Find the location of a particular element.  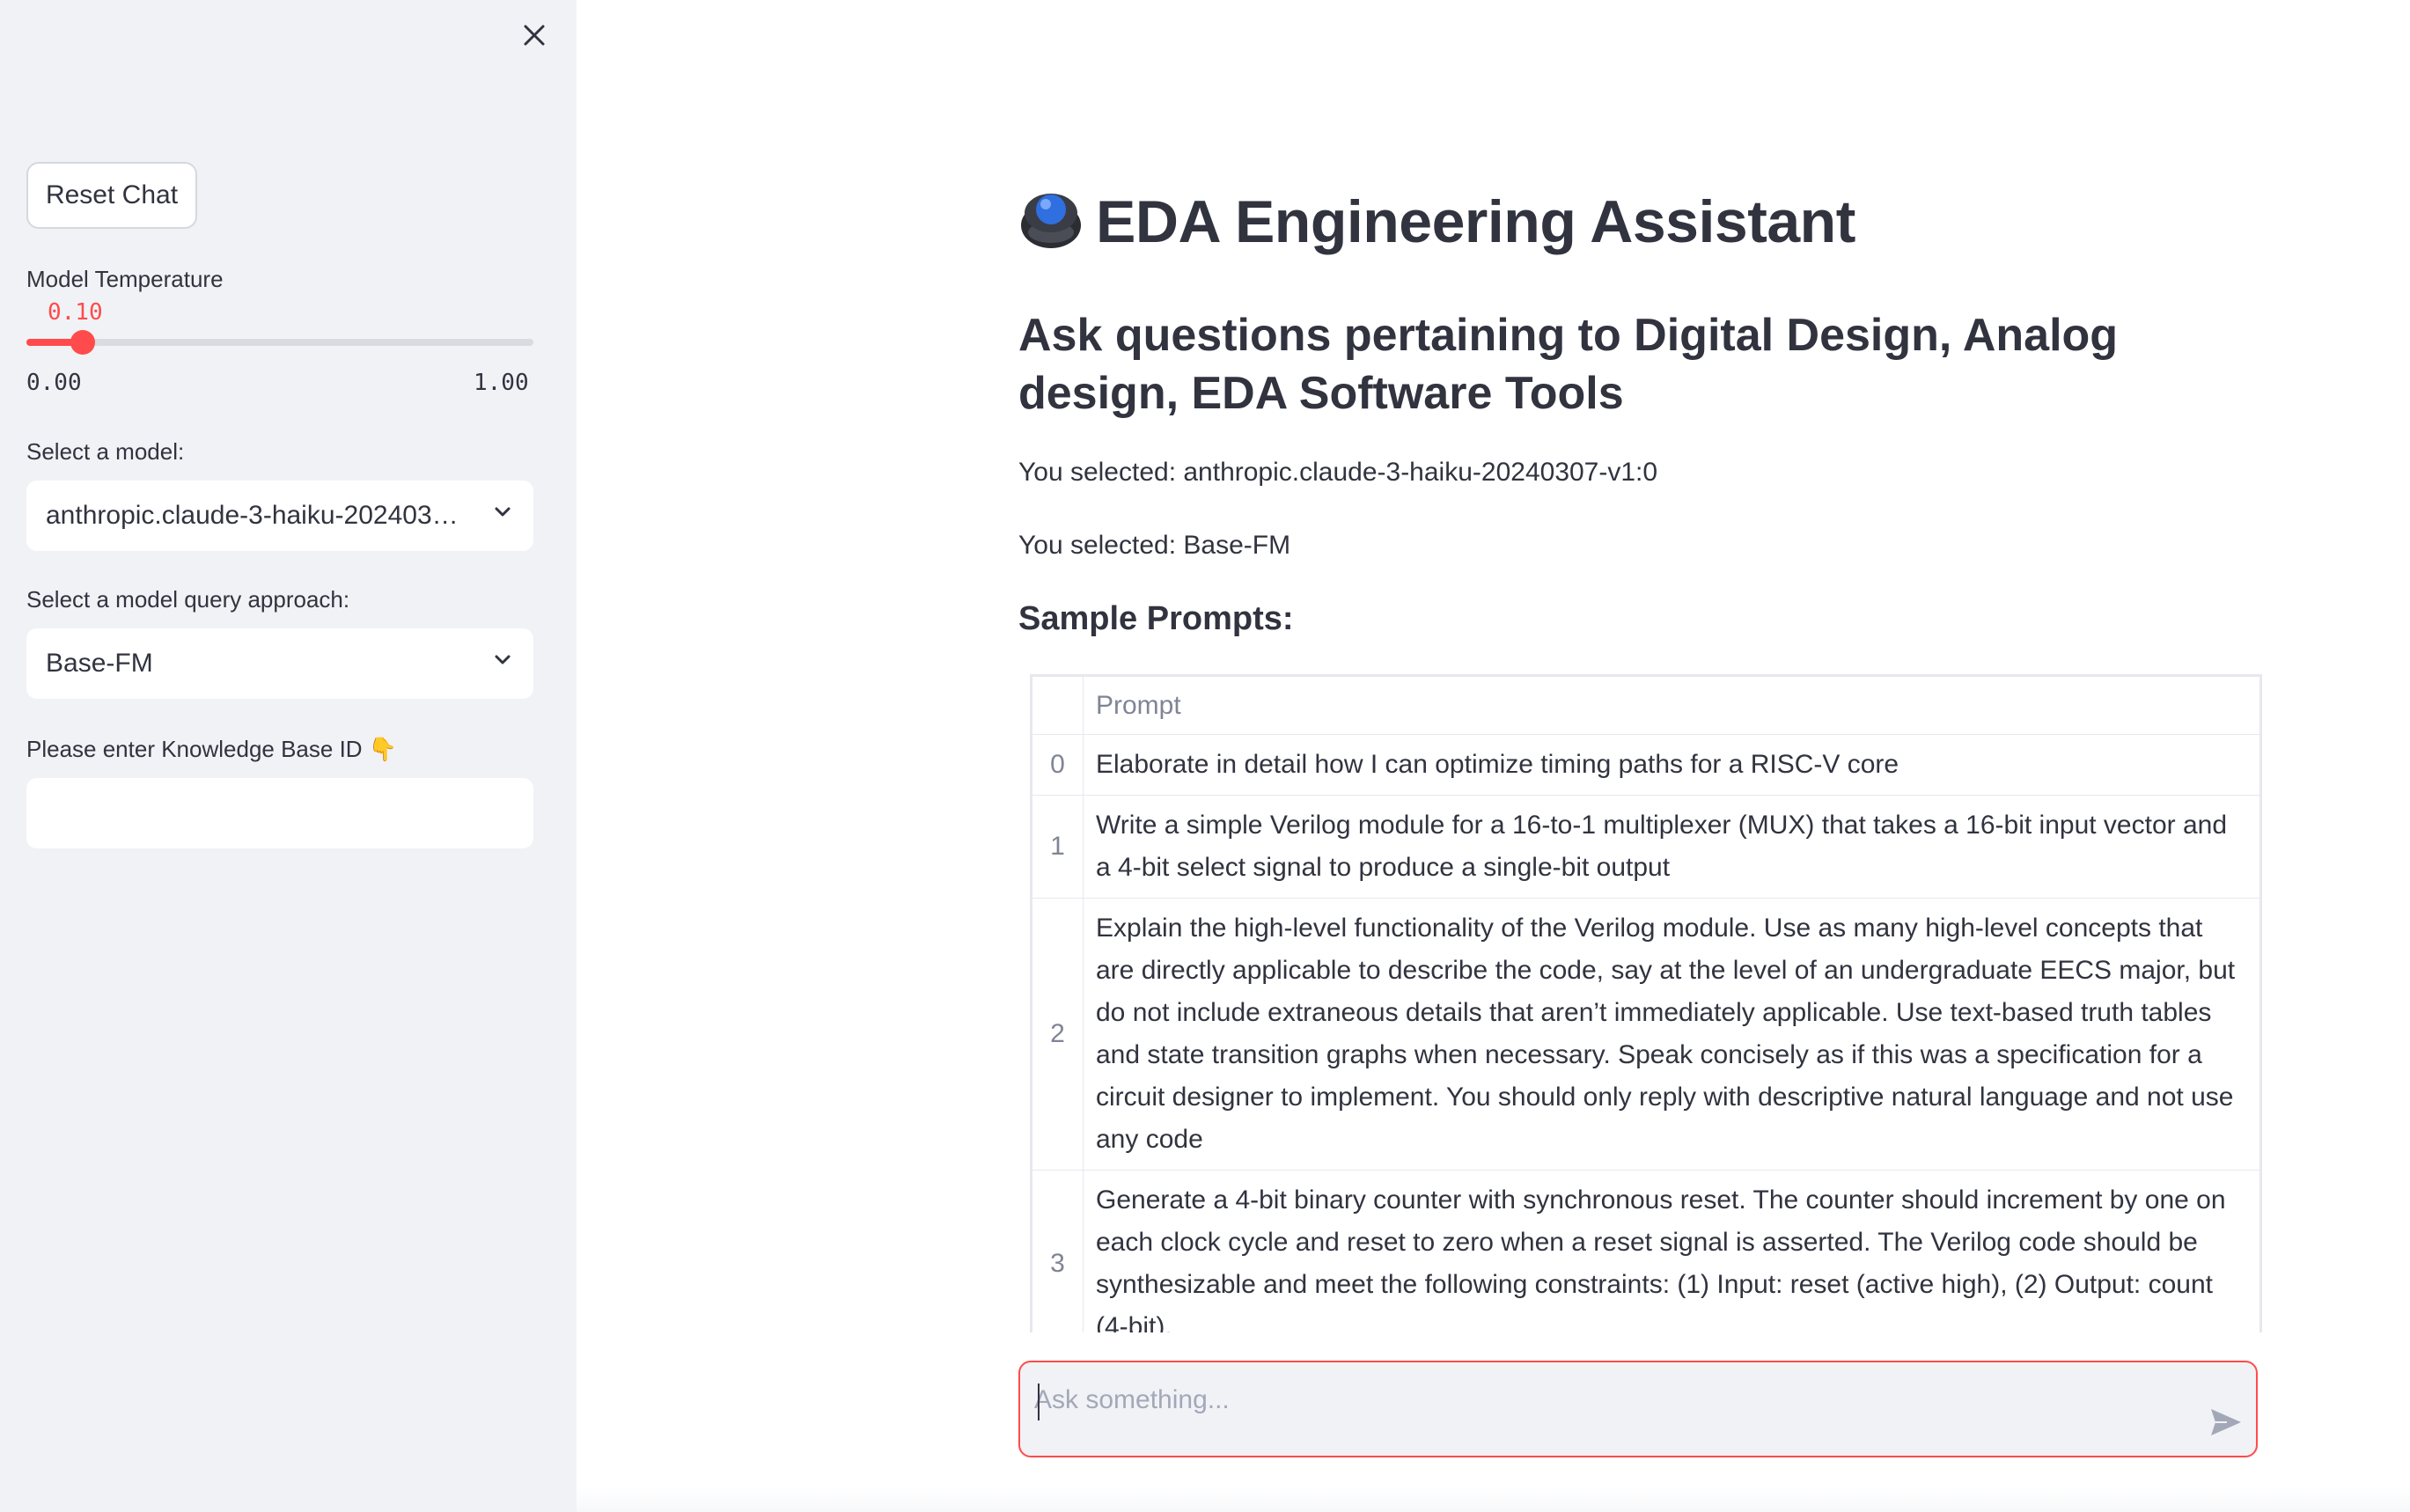

table-header-row: Prompt is located at coordinates (1646, 706).